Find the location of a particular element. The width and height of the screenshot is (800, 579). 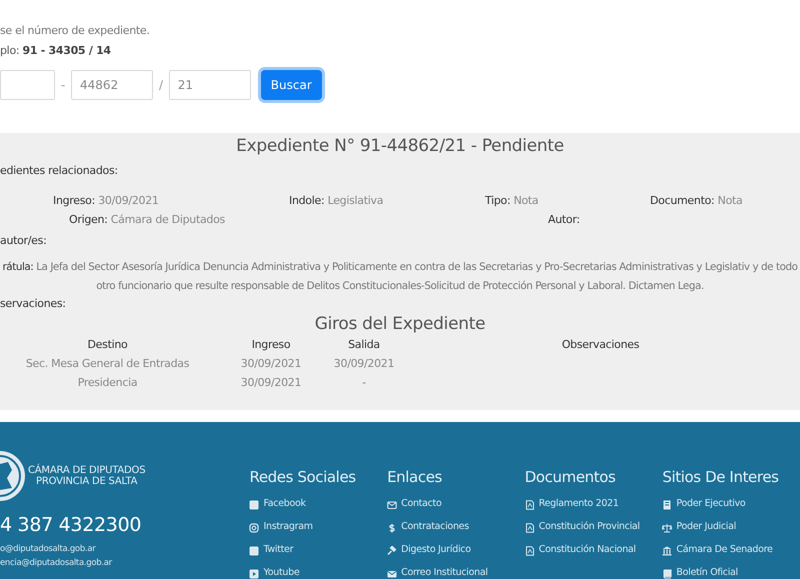

footer-link: Constitución Provincial is located at coordinates (589, 527).